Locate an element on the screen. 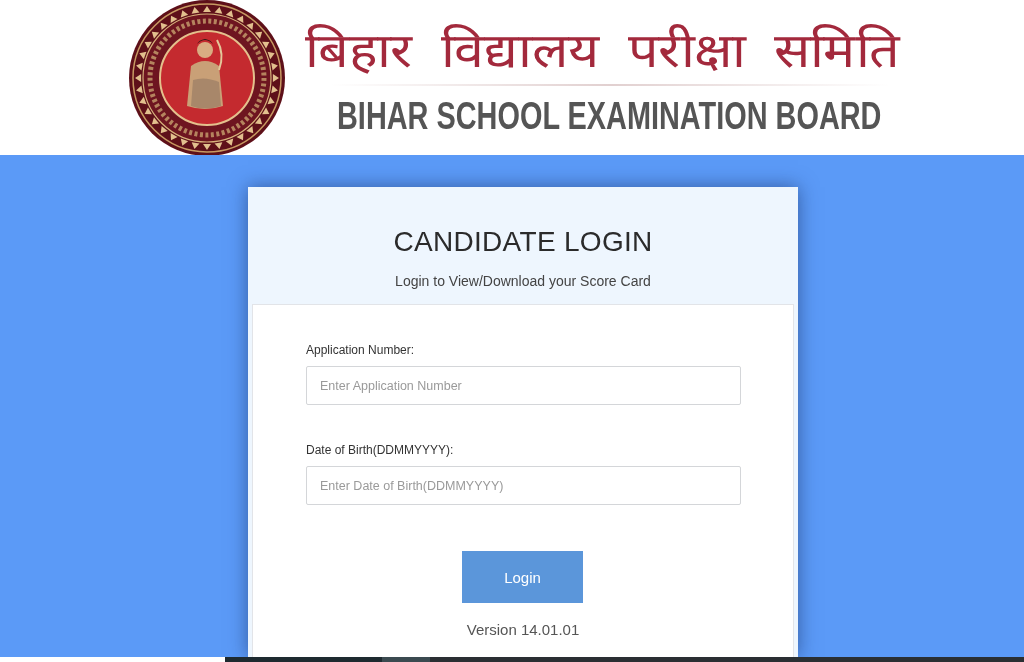 Image resolution: width=1024 pixels, height=662 pixels. version-text: Version 14.01.01 is located at coordinates (523, 630).